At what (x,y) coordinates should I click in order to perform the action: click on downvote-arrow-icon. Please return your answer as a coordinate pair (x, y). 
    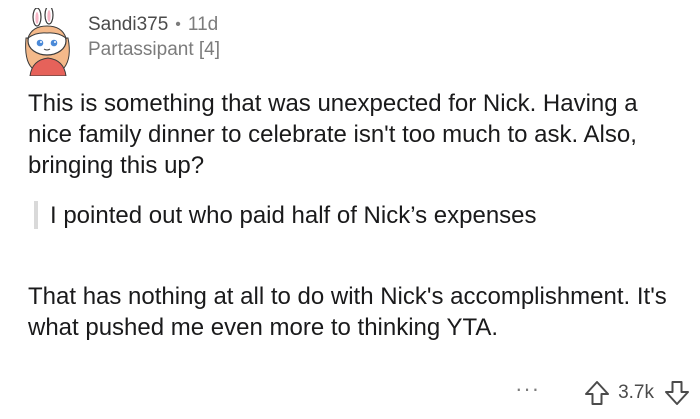
    Looking at the image, I should click on (677, 393).